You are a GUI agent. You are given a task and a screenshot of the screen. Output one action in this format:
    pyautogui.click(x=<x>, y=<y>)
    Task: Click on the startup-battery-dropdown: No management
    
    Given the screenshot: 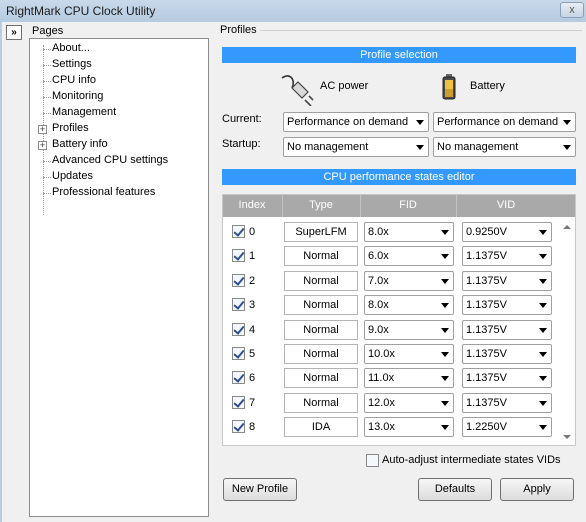 What is the action you would take?
    pyautogui.click(x=504, y=147)
    